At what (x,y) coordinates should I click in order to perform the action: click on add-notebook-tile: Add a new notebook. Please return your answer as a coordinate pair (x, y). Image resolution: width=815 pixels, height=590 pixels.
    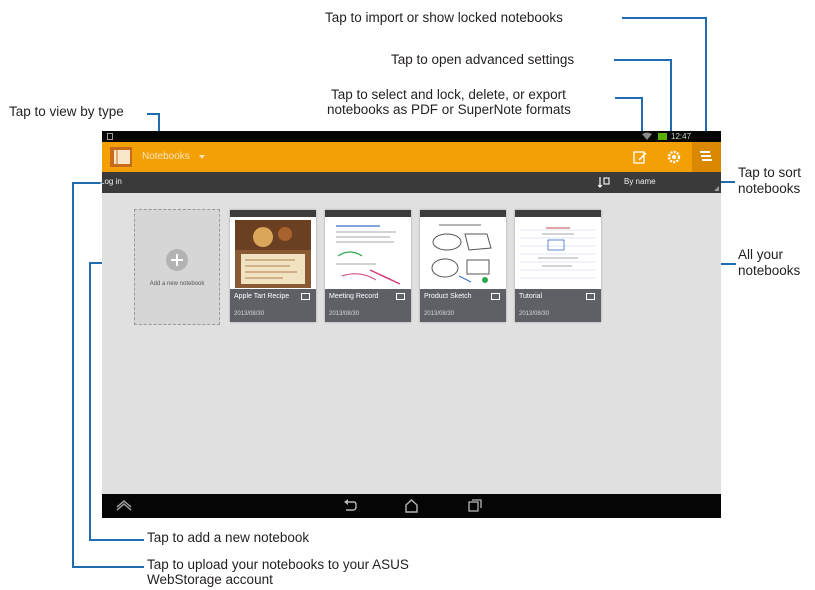
    Looking at the image, I should click on (177, 267).